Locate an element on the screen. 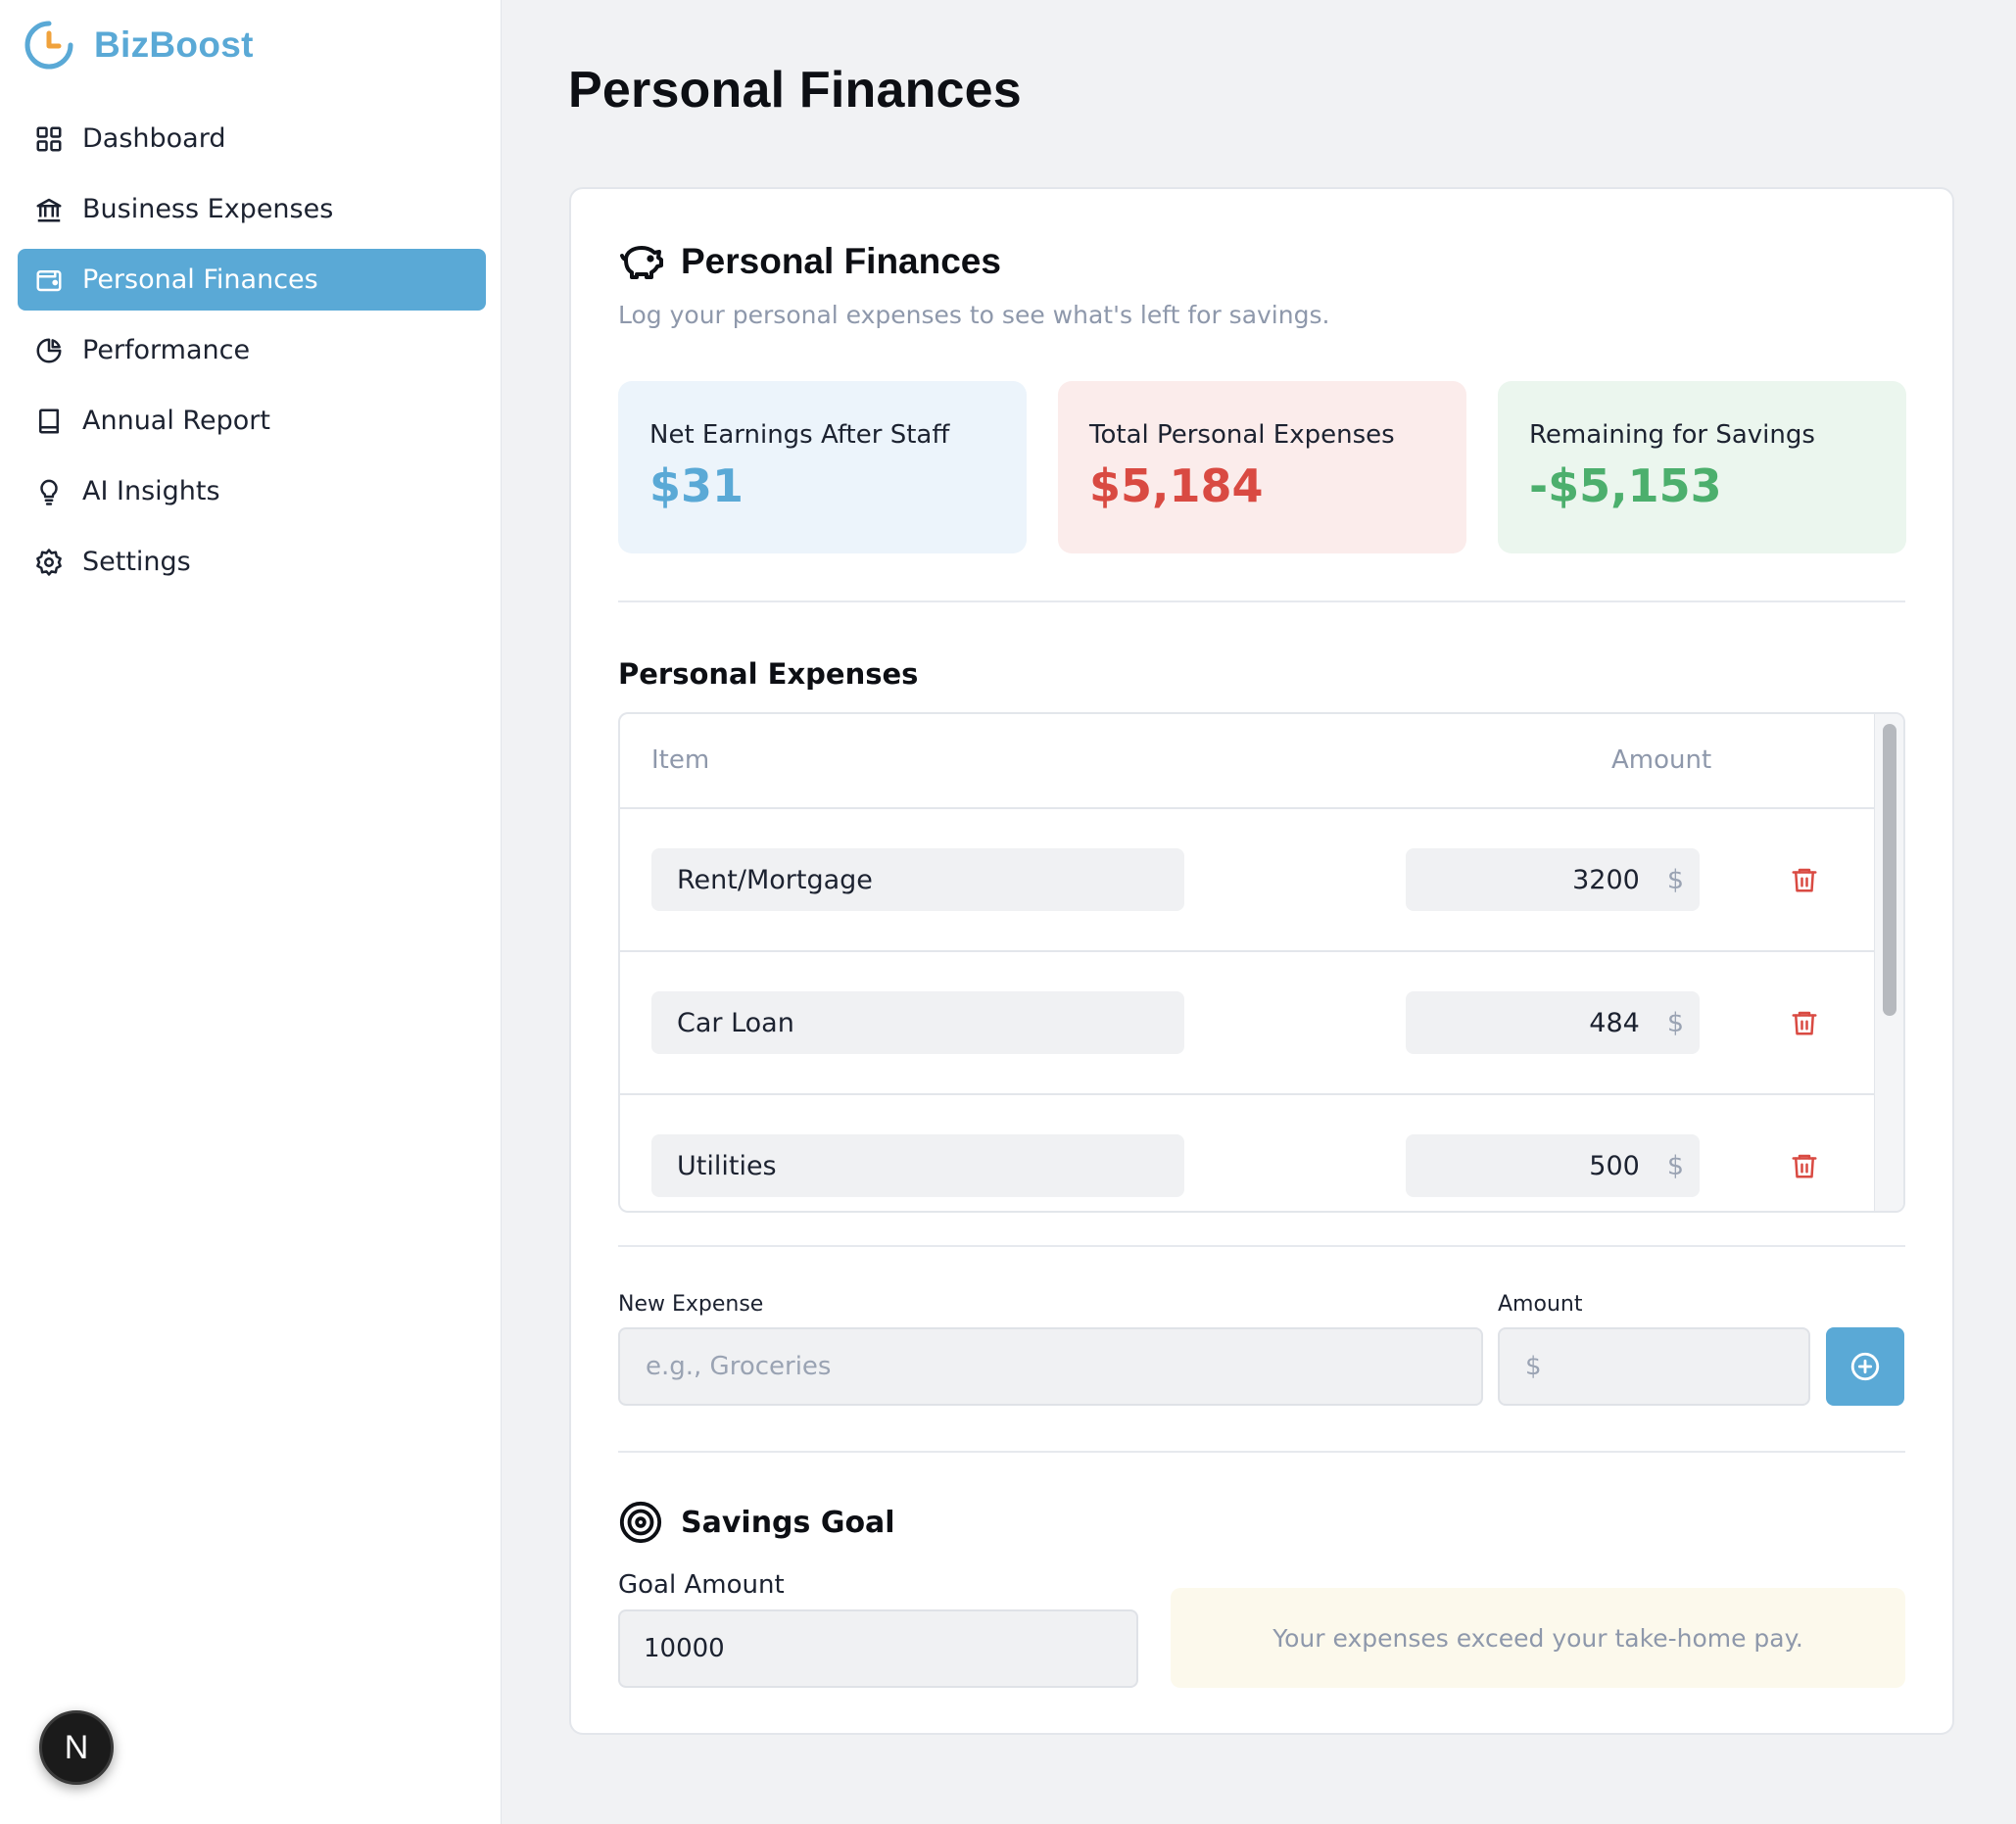 This screenshot has height=1824, width=2016. stat-value: -$5,153 is located at coordinates (1625, 485).